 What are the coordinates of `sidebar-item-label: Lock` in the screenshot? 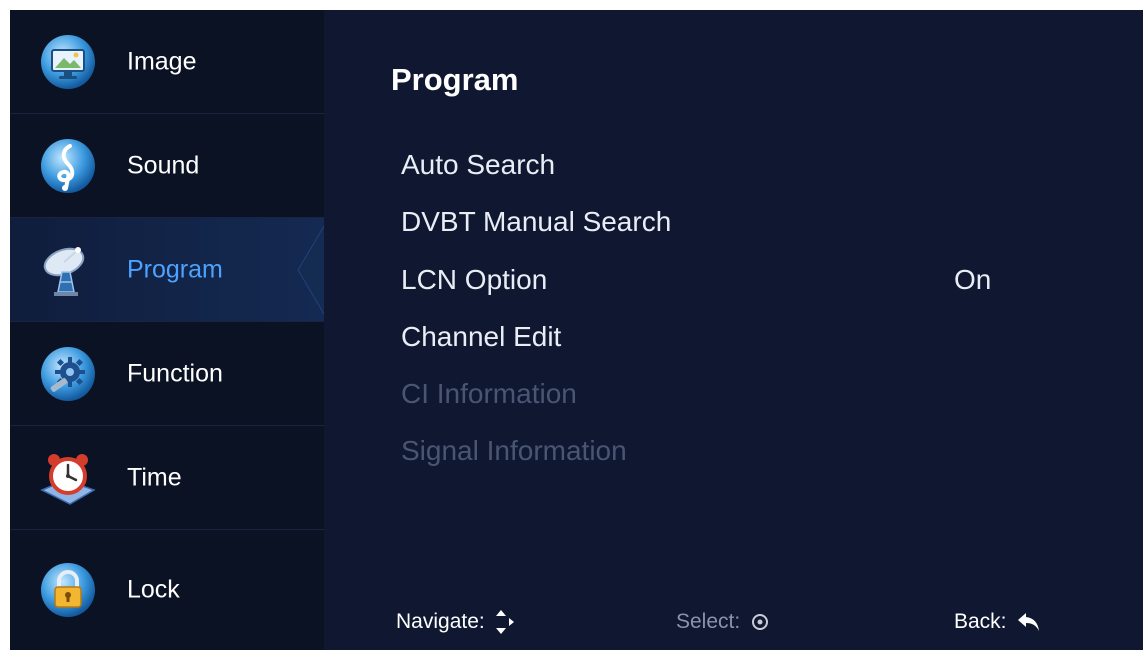 It's located at (153, 589).